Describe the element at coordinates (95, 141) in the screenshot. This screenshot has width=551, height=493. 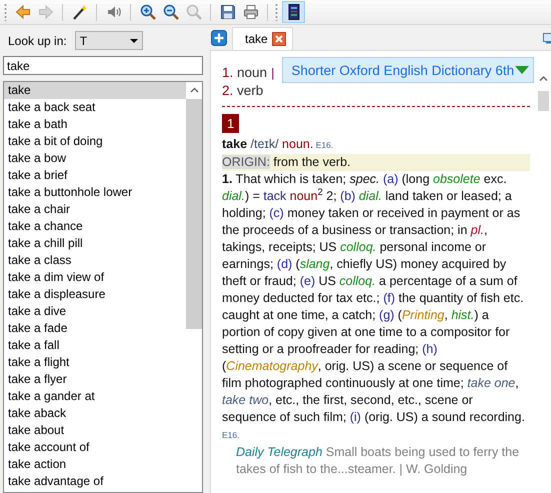
I see `word-list-item: take a bit of doing` at that location.